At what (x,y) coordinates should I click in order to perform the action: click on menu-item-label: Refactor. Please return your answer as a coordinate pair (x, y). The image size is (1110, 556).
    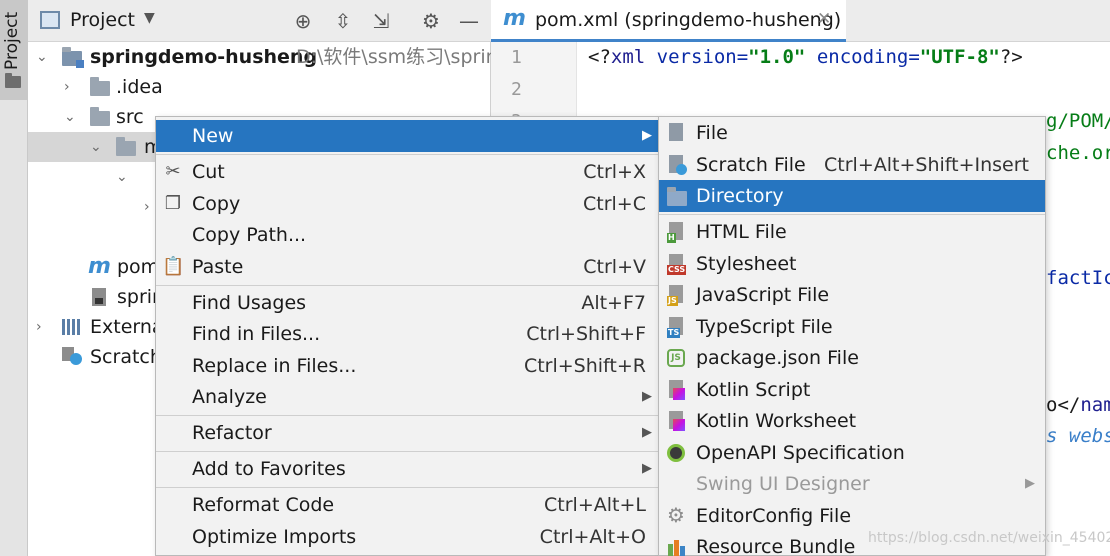
    Looking at the image, I should click on (232, 433).